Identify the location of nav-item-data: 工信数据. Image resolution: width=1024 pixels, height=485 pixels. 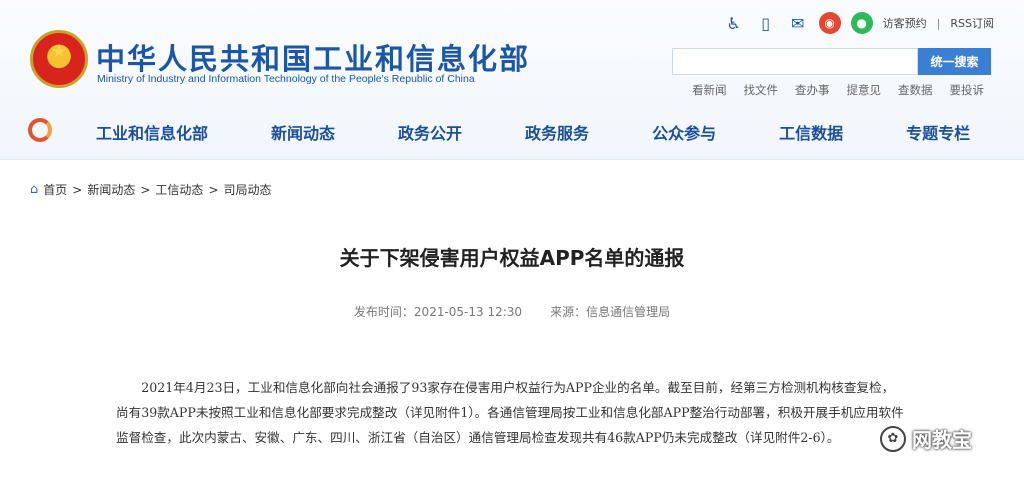
(811, 132).